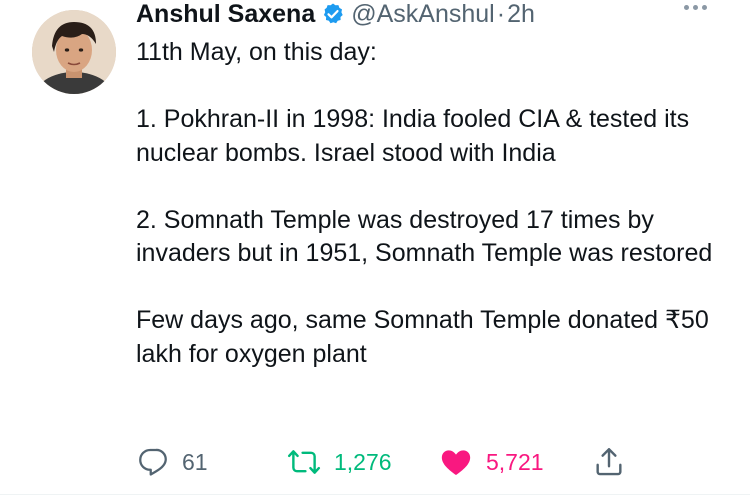 This screenshot has width=750, height=500. What do you see at coordinates (695, 7) in the screenshot?
I see `more-dots-icon` at bounding box center [695, 7].